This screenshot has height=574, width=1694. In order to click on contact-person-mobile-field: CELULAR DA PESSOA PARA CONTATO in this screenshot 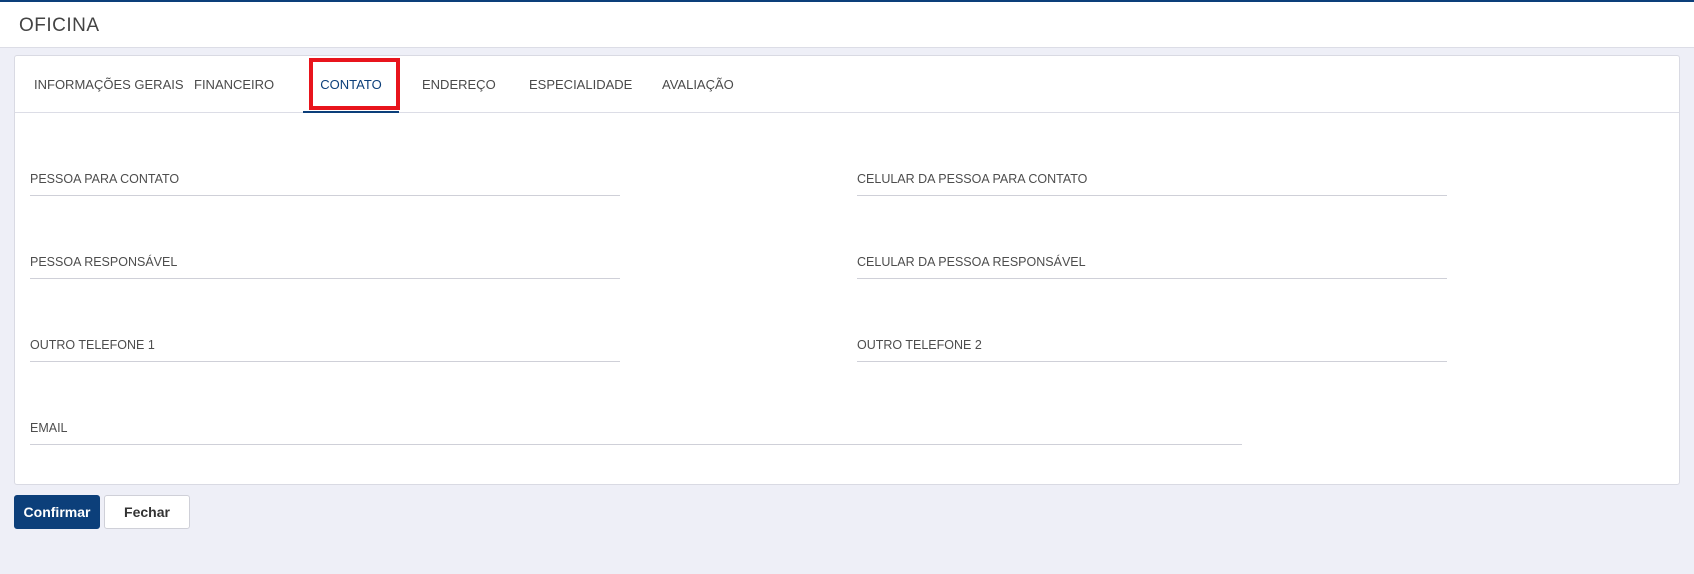, I will do `click(1152, 181)`.